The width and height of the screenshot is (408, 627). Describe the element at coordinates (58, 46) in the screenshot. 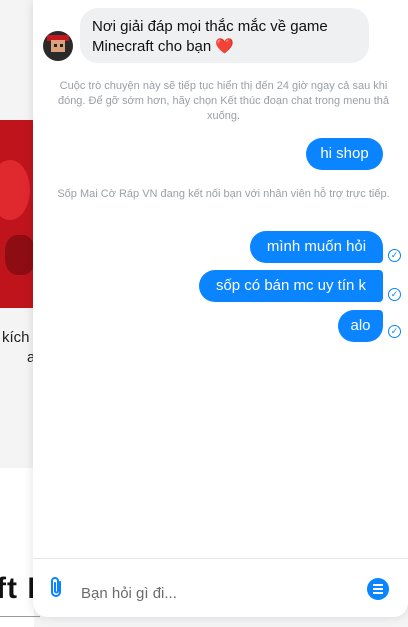

I see `page-avatar` at that location.